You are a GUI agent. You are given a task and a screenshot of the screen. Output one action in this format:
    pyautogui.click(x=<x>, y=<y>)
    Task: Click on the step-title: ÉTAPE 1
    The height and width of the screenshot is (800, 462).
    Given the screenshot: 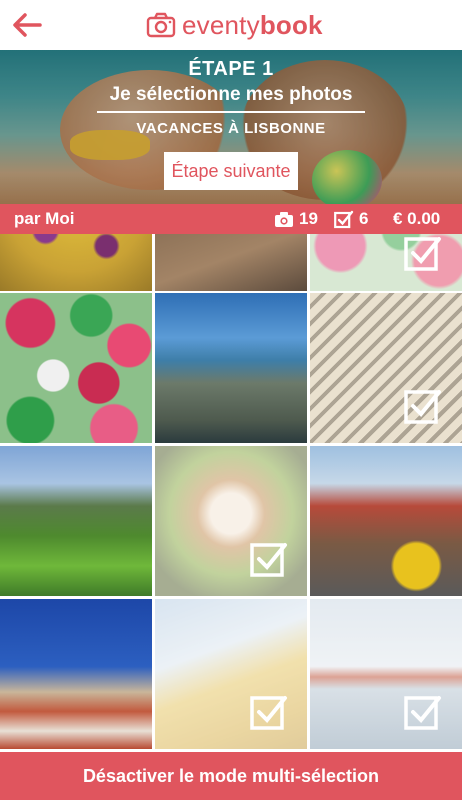 What is the action you would take?
    pyautogui.click(x=231, y=69)
    